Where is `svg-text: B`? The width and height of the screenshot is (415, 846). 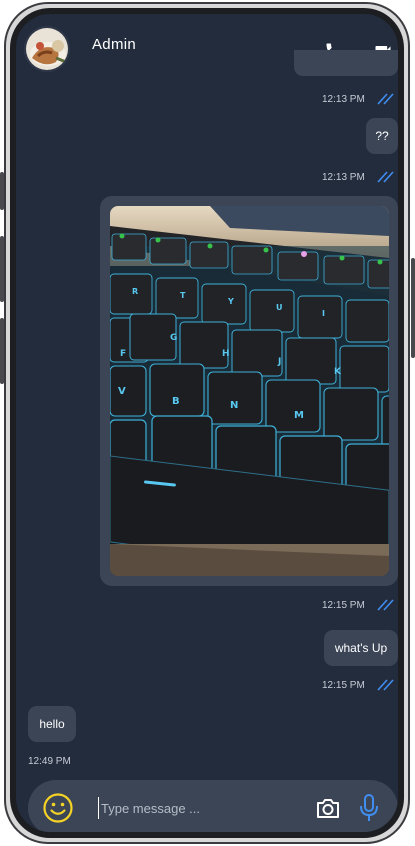 svg-text: B is located at coordinates (176, 401).